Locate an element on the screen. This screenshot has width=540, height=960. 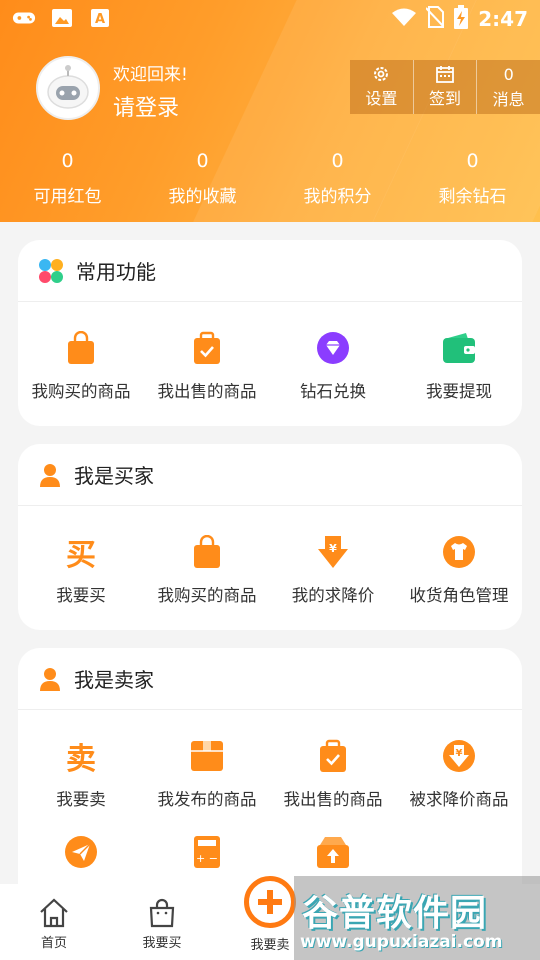
status-bar: A 2:47 is located at coordinates (270, 18).